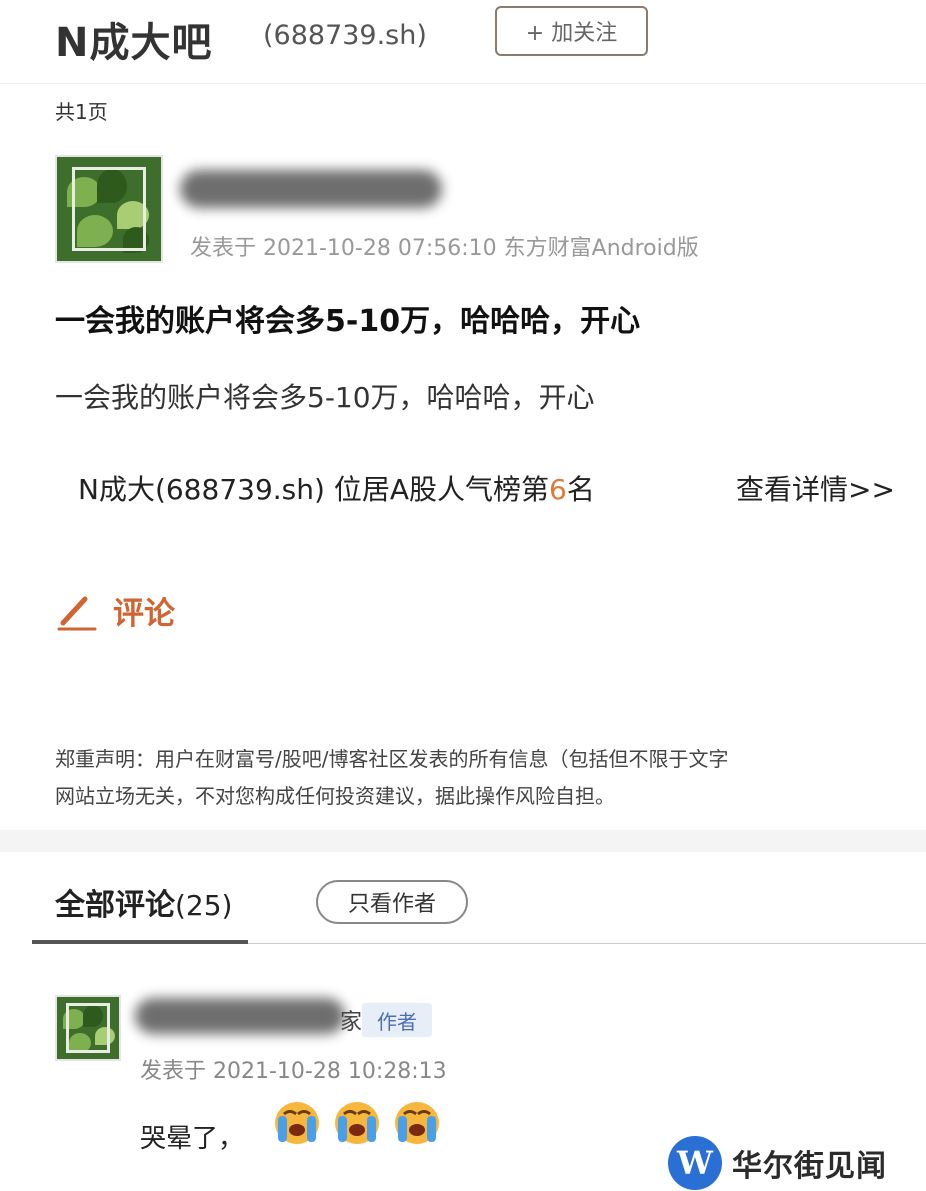 This screenshot has height=1191, width=926. What do you see at coordinates (325, 397) in the screenshot?
I see `post-body: 一会我的账户将会多5-10万，哈哈哈，开心` at bounding box center [325, 397].